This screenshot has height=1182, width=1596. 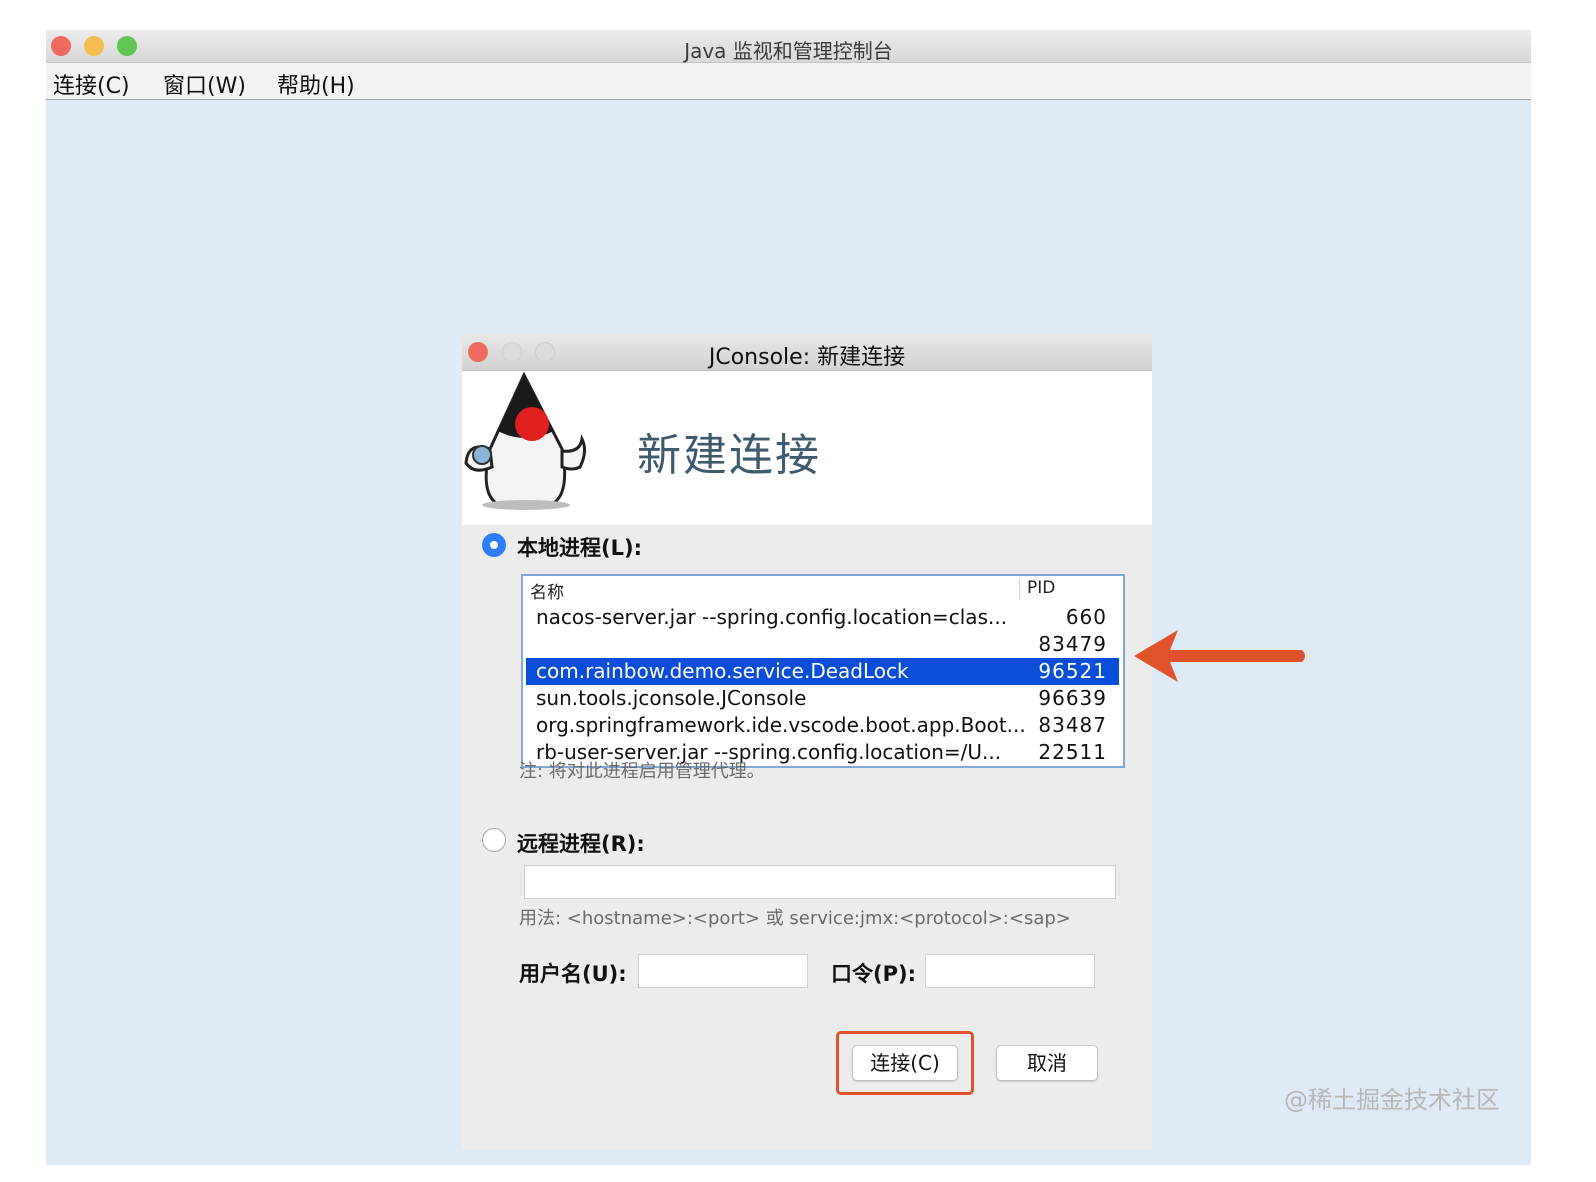 I want to click on password-field, so click(x=1010, y=971).